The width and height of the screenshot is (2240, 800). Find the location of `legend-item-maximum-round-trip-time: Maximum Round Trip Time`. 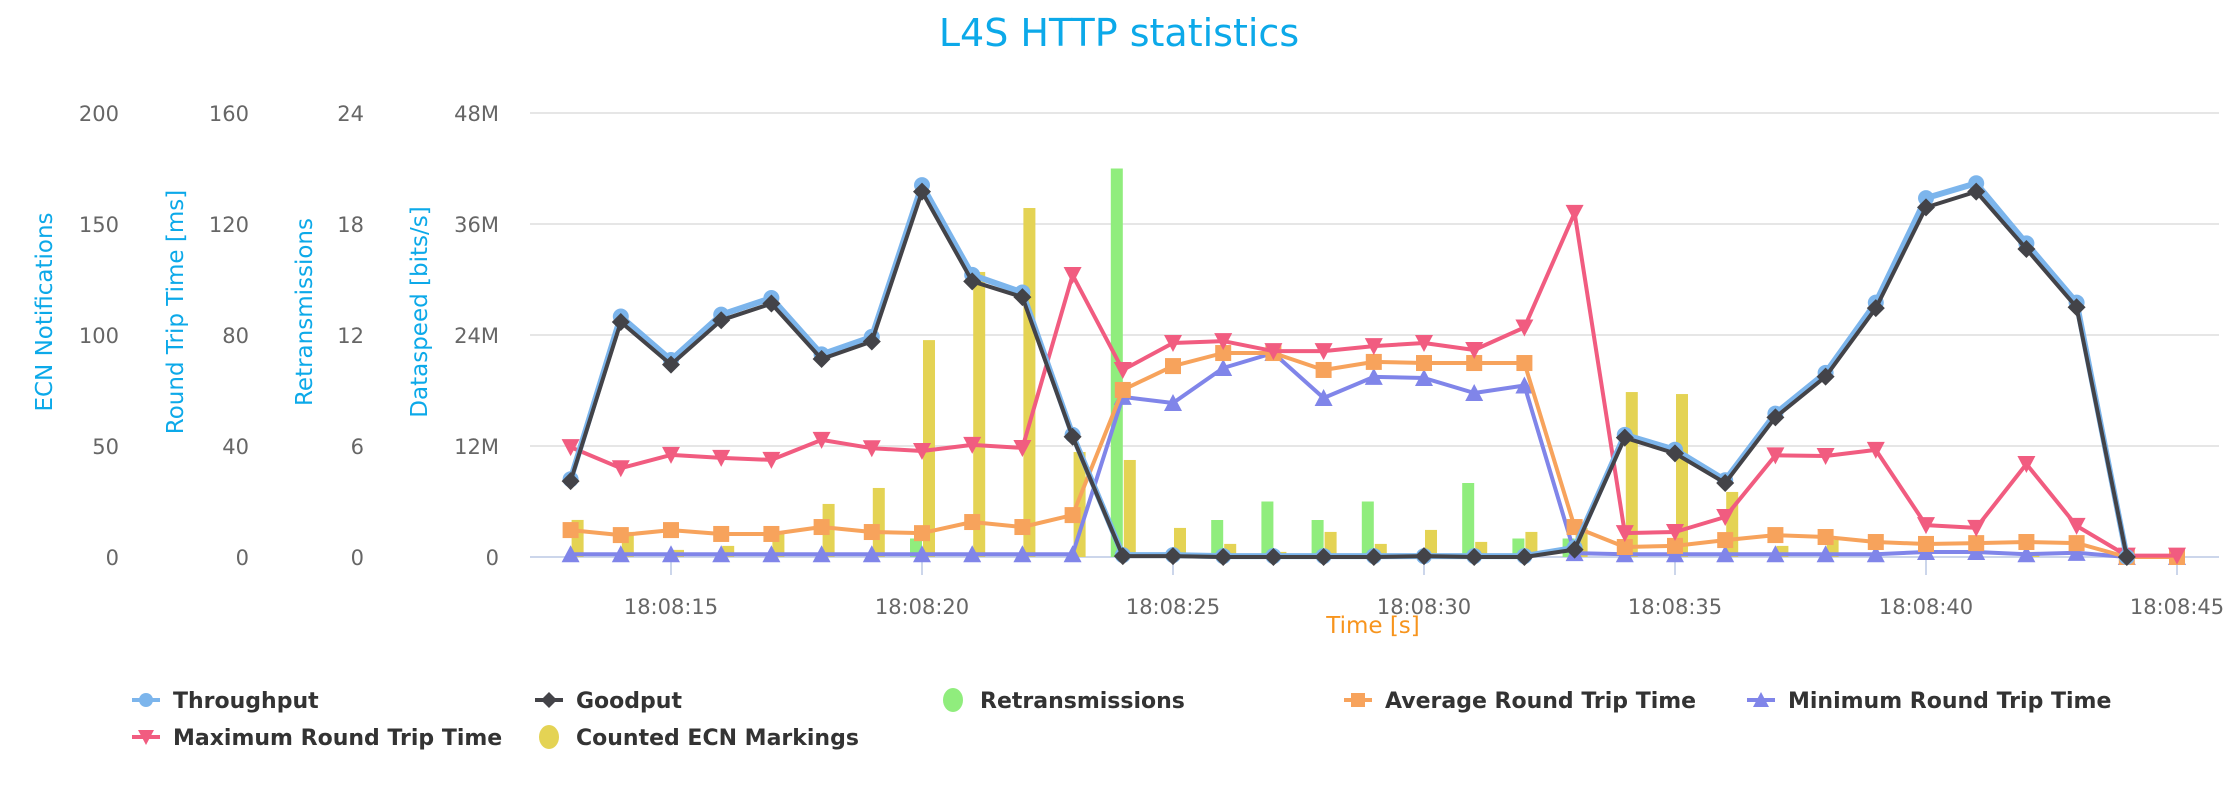

legend-item-maximum-round-trip-time: Maximum Round Trip Time is located at coordinates (317, 738).